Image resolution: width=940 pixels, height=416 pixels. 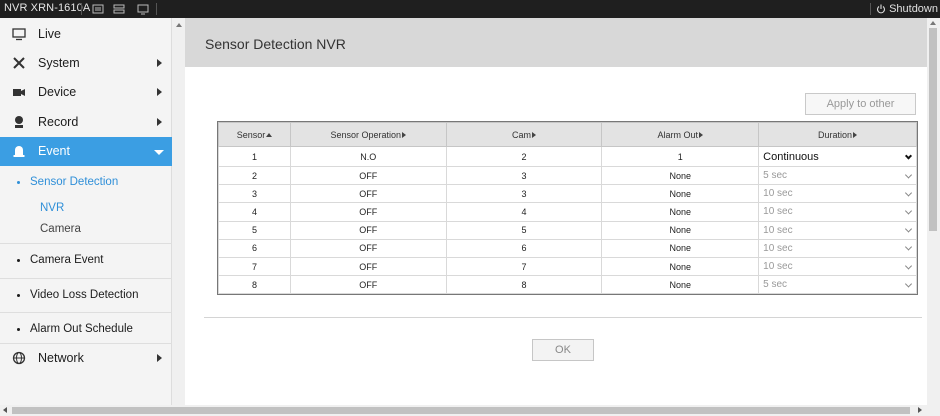 What do you see at coordinates (524, 230) in the screenshot?
I see `cam-cell: 5` at bounding box center [524, 230].